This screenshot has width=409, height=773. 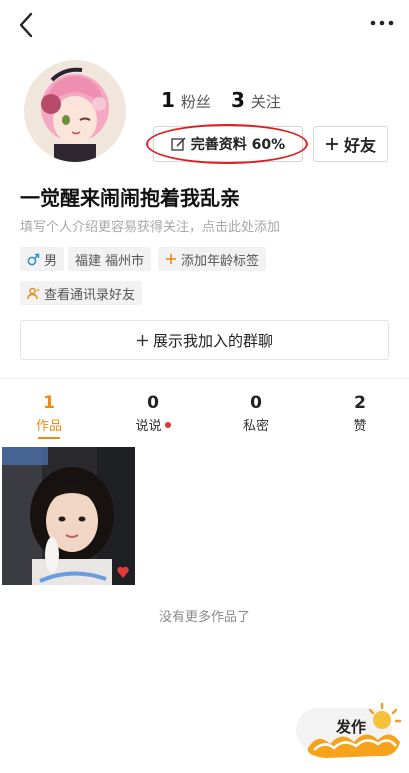 I want to click on fans-count: 1, so click(x=168, y=100).